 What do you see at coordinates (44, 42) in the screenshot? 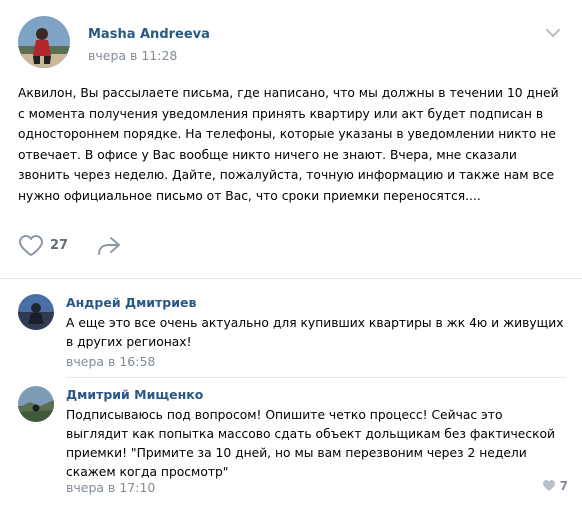
I see `author-avatar` at bounding box center [44, 42].